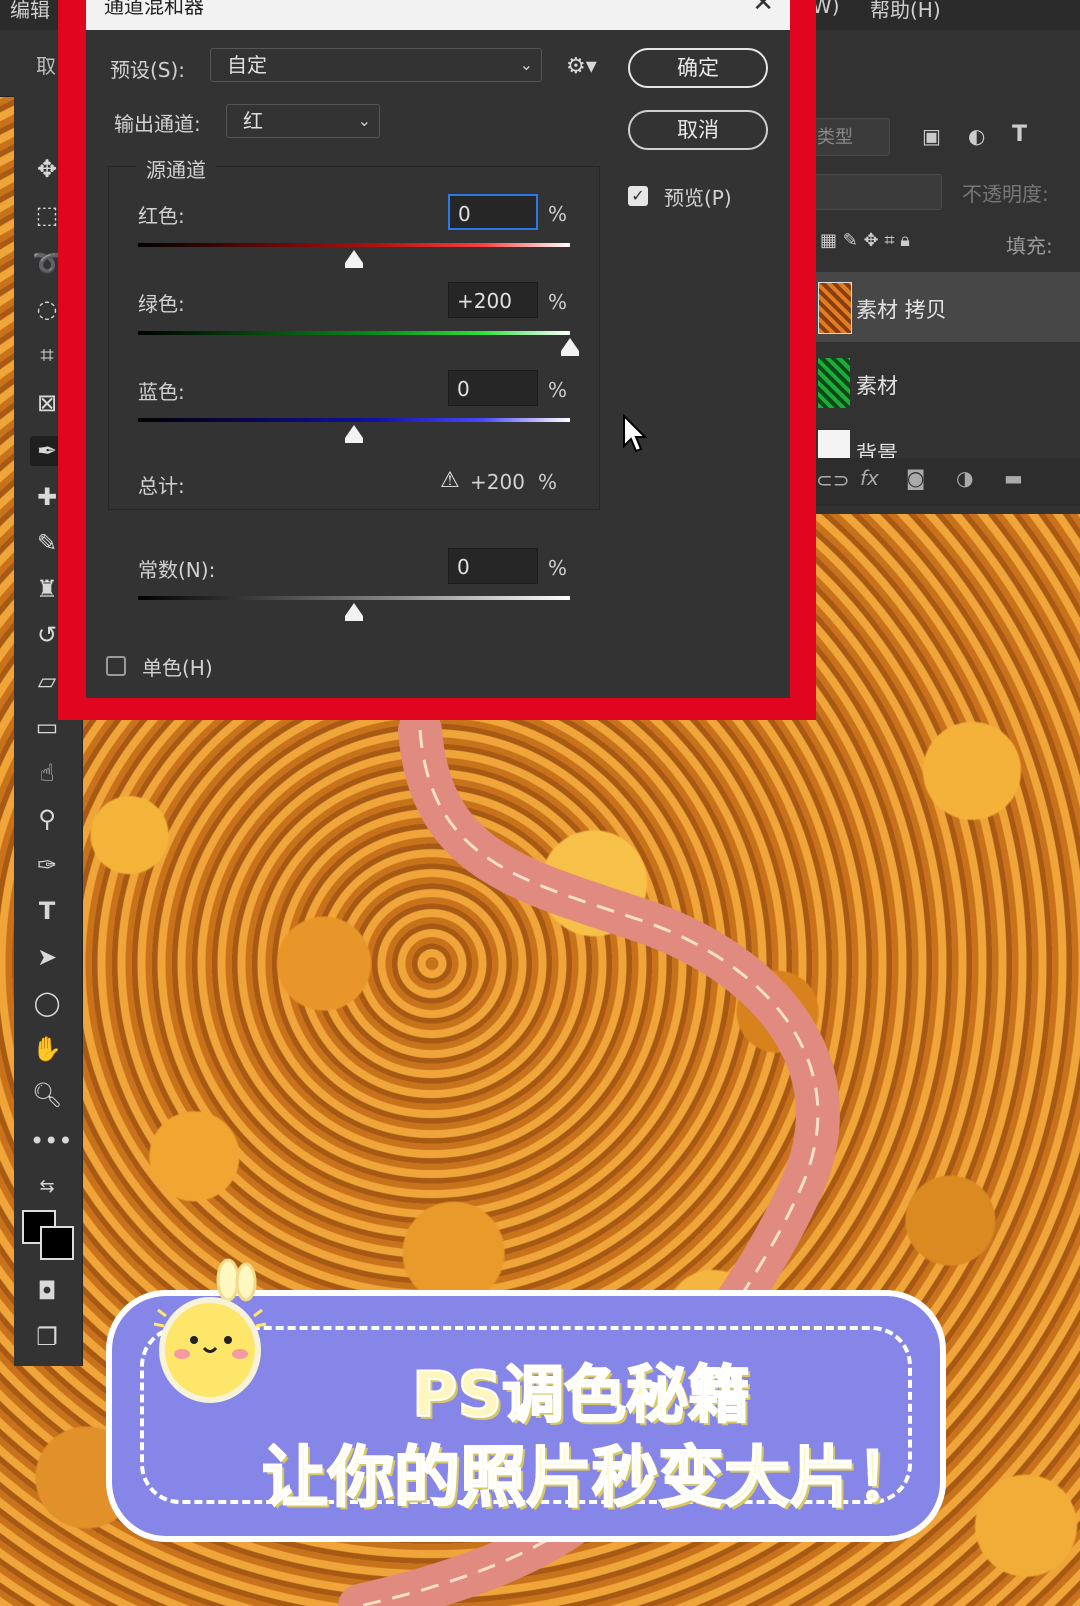 Image resolution: width=1080 pixels, height=1606 pixels. What do you see at coordinates (161, 216) in the screenshot?
I see `red-channel-label: 红色:` at bounding box center [161, 216].